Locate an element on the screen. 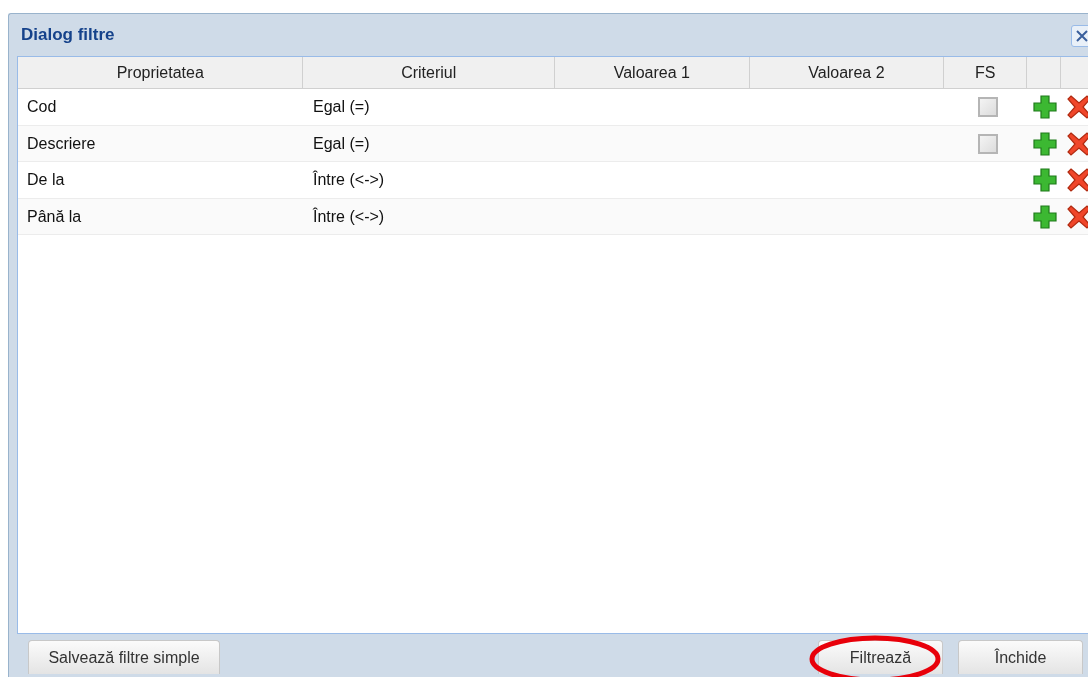 The image size is (1088, 677). table-cell-text: De la is located at coordinates (46, 180).